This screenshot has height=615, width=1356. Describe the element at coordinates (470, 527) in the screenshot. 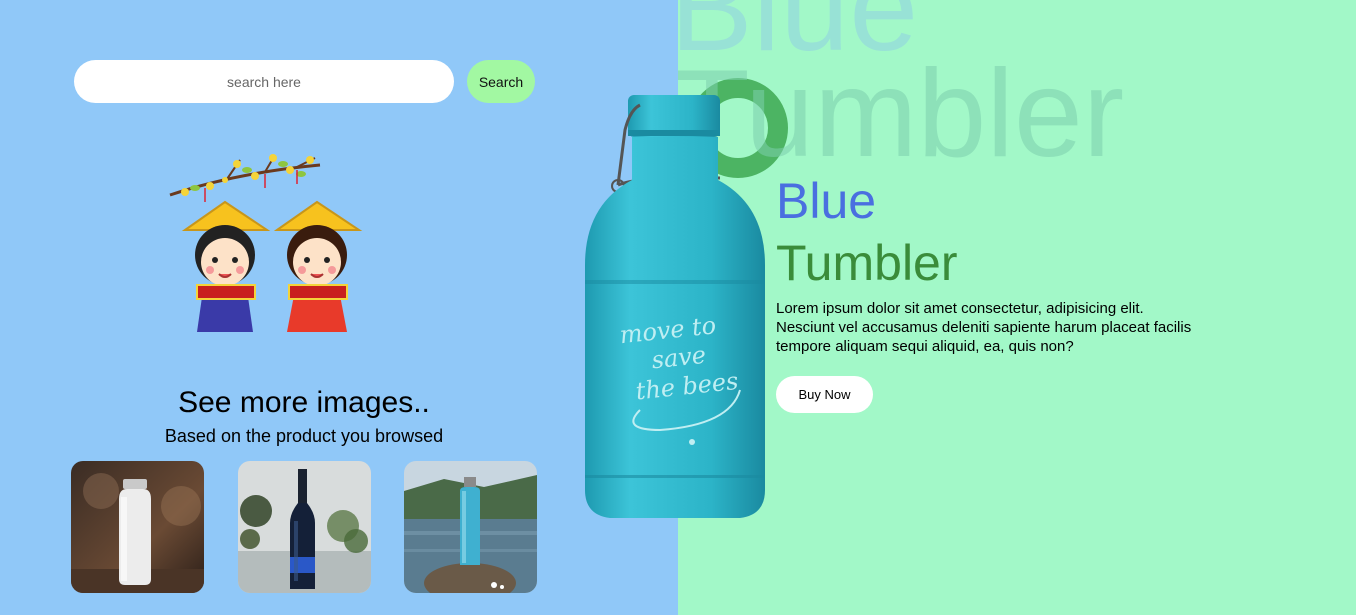

I see `gallery-image-blue-bottle` at that location.